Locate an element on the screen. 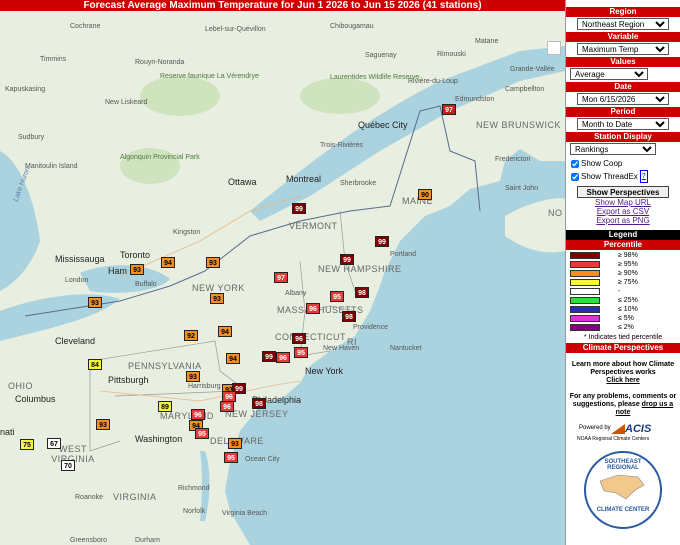 This screenshot has height=545, width=680. map-label-cleveland: Cleveland is located at coordinates (75, 341).